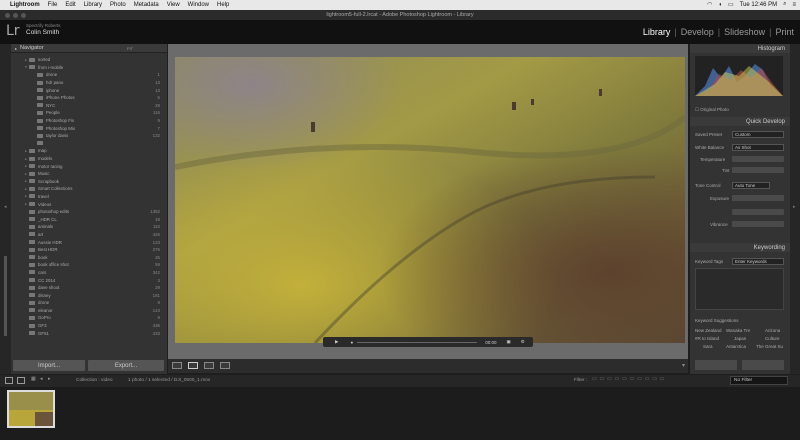 This screenshot has height=440, width=800. What do you see at coordinates (9, 380) in the screenshot?
I see `secondary-window-1-icon` at bounding box center [9, 380].